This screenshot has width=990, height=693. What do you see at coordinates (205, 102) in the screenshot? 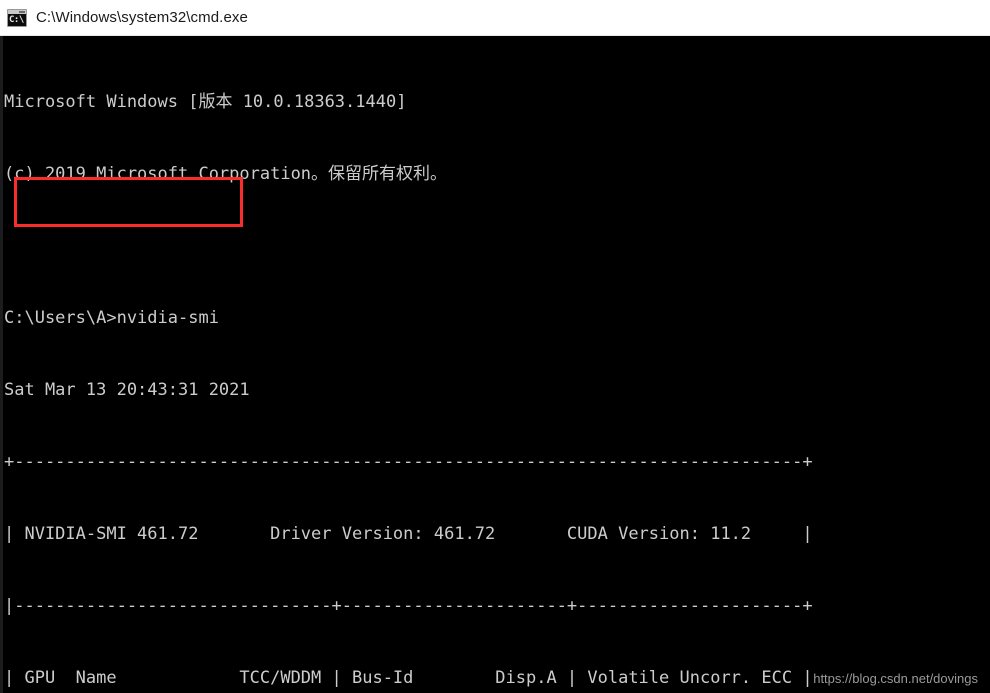
I see `console-line: Microsoft Windows [版本 10.0.18363.1440]` at bounding box center [205, 102].